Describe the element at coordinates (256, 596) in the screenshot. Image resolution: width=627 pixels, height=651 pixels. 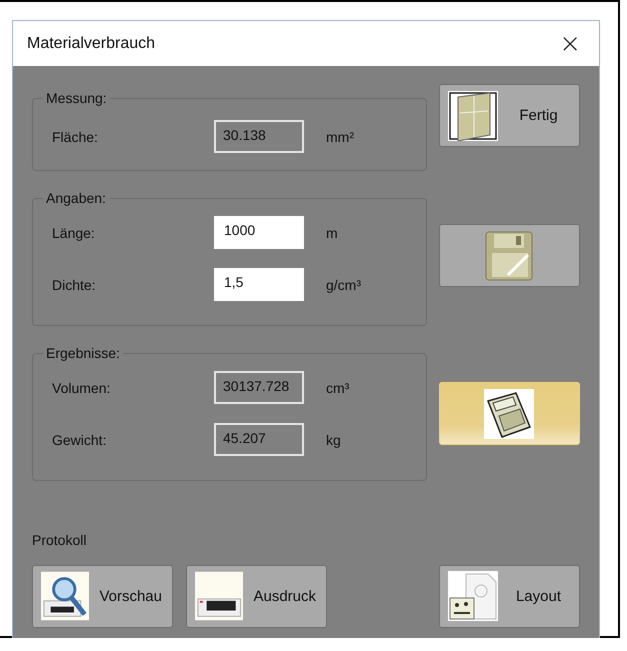
I see `print-button: Ausdruck` at that location.